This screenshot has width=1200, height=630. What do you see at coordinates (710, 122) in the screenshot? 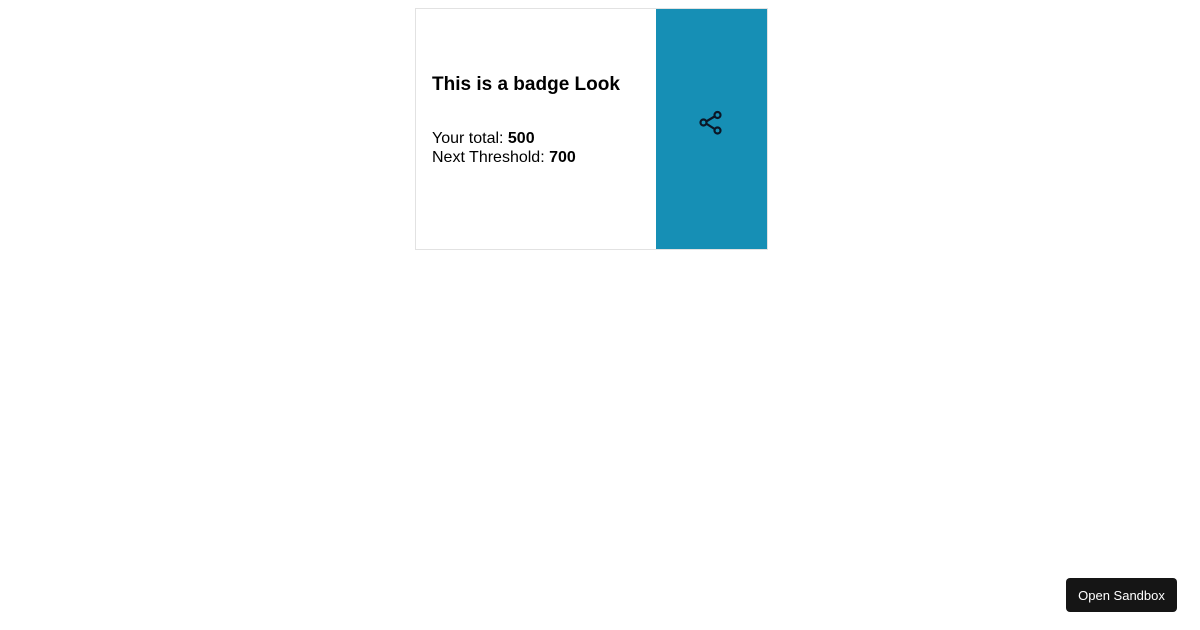
I see `share-icon` at bounding box center [710, 122].